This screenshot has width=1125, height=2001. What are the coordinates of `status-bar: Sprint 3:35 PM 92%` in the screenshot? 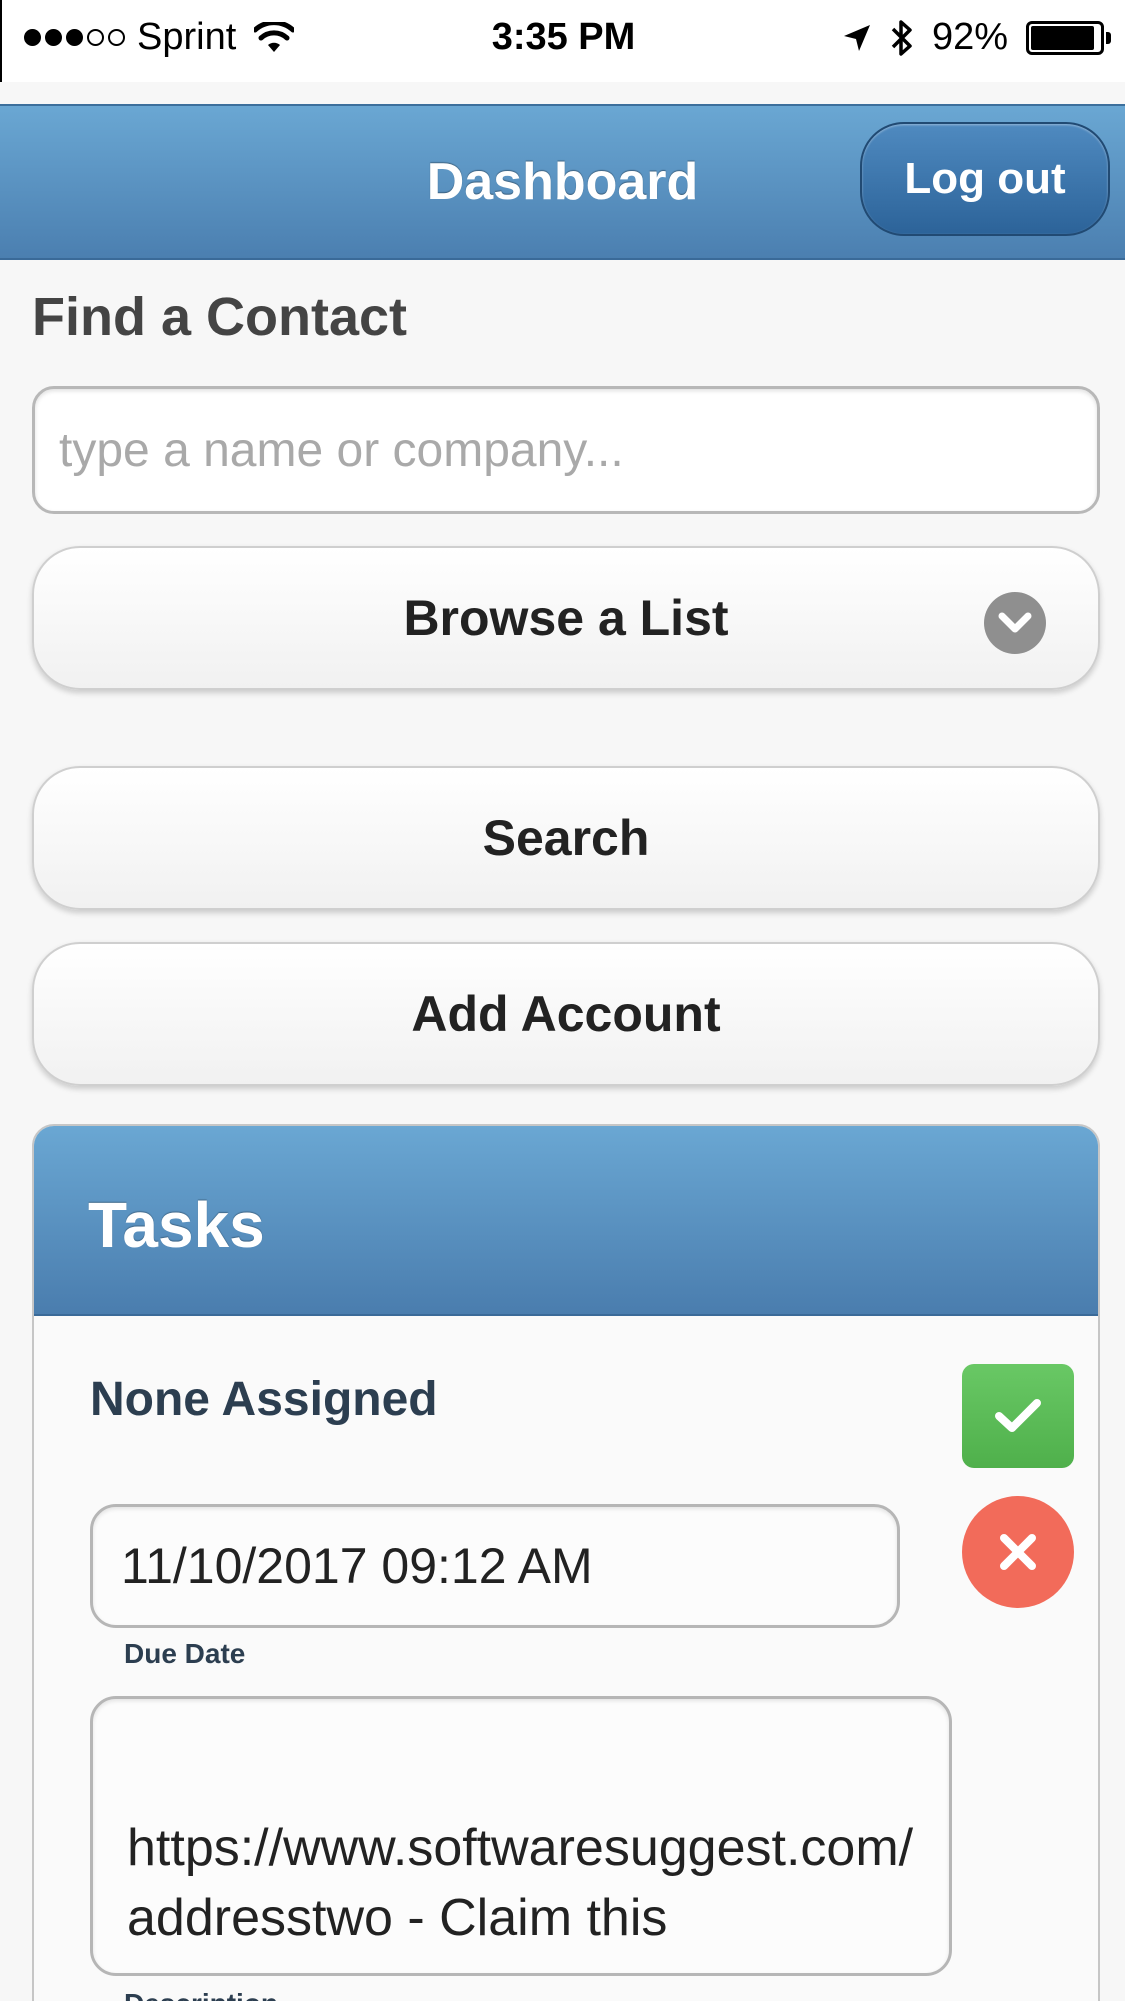 It's located at (562, 41).